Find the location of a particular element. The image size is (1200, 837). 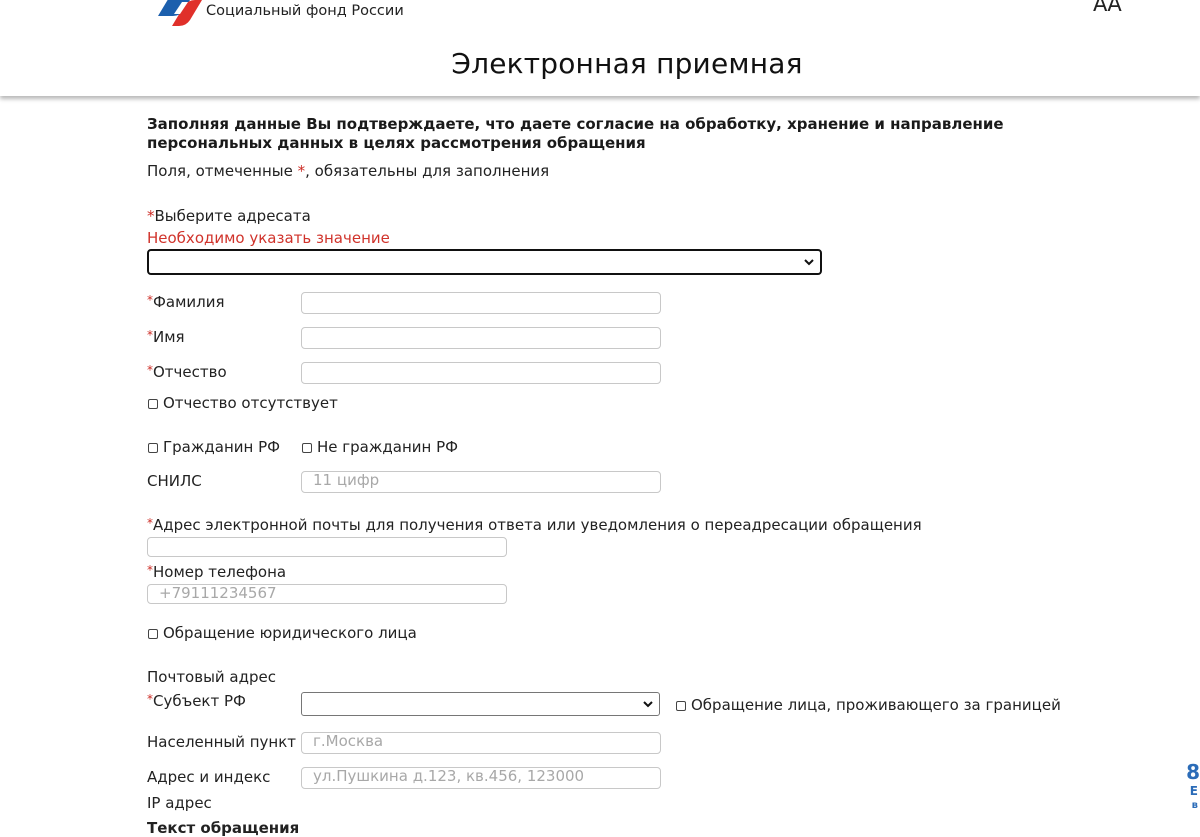

locality-label: Населенный пункт is located at coordinates (222, 742).